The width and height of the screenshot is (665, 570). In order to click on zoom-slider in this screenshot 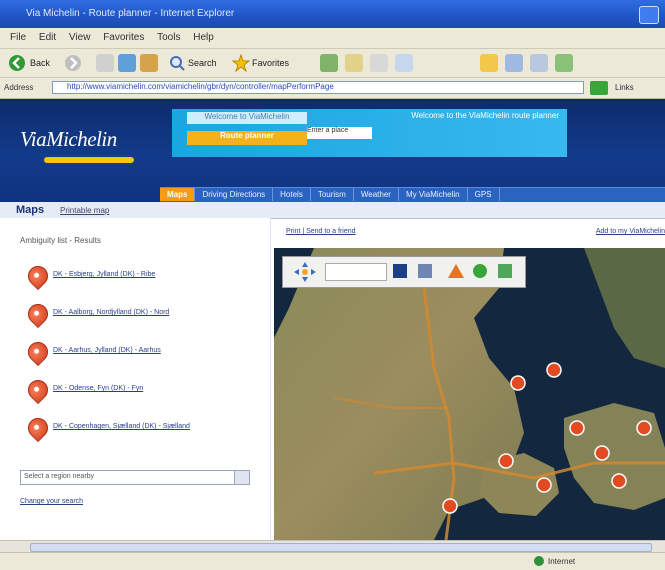, I will do `click(356, 272)`.